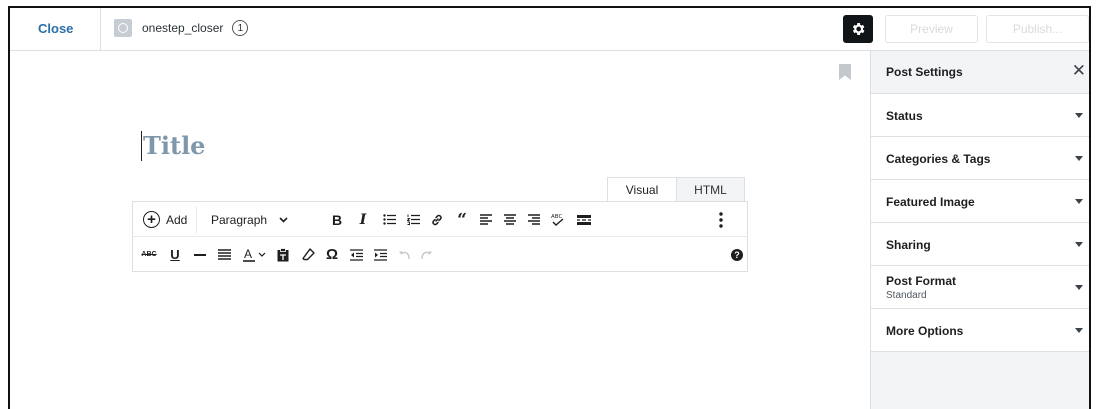 This screenshot has height=409, width=1098. What do you see at coordinates (462, 219) in the screenshot?
I see `blockquote-icon: “` at bounding box center [462, 219].